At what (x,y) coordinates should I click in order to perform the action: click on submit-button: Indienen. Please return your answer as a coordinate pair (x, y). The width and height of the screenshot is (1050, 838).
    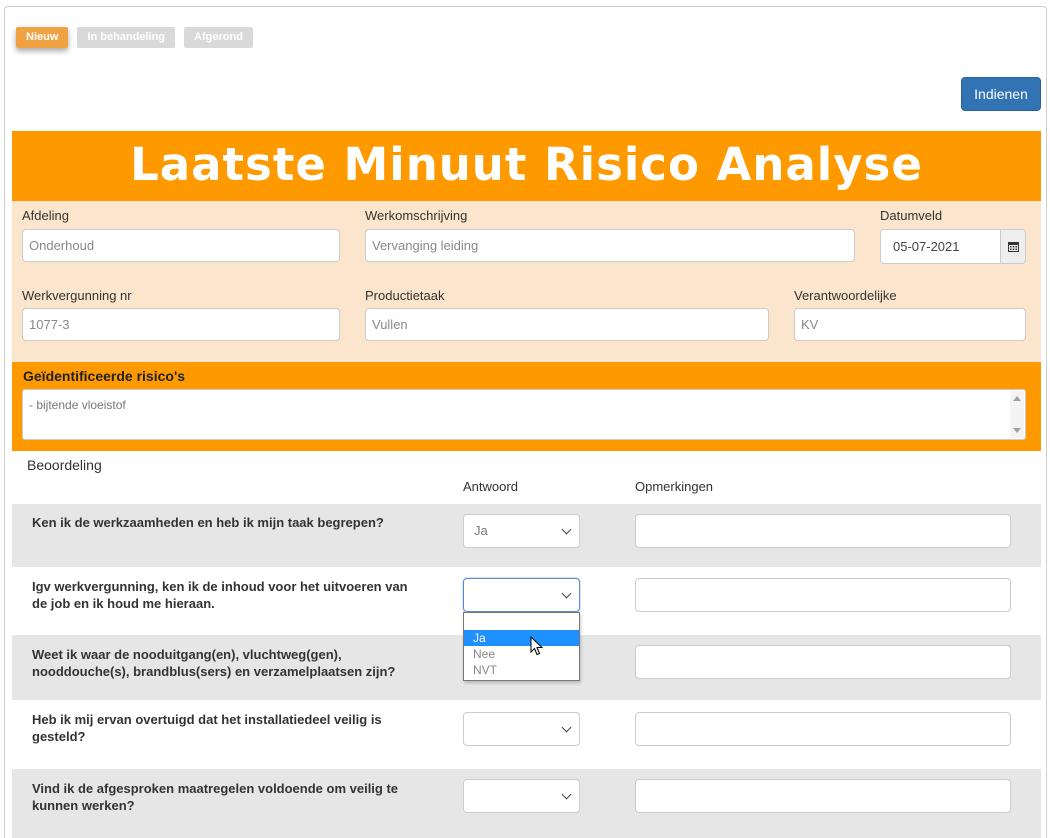
    Looking at the image, I should click on (1001, 94).